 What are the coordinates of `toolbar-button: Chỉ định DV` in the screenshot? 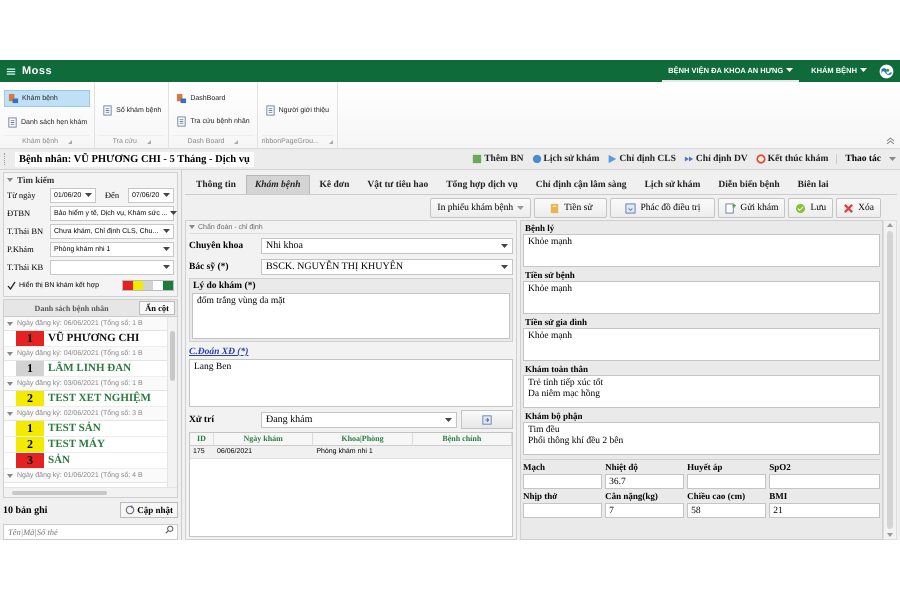 It's located at (716, 159).